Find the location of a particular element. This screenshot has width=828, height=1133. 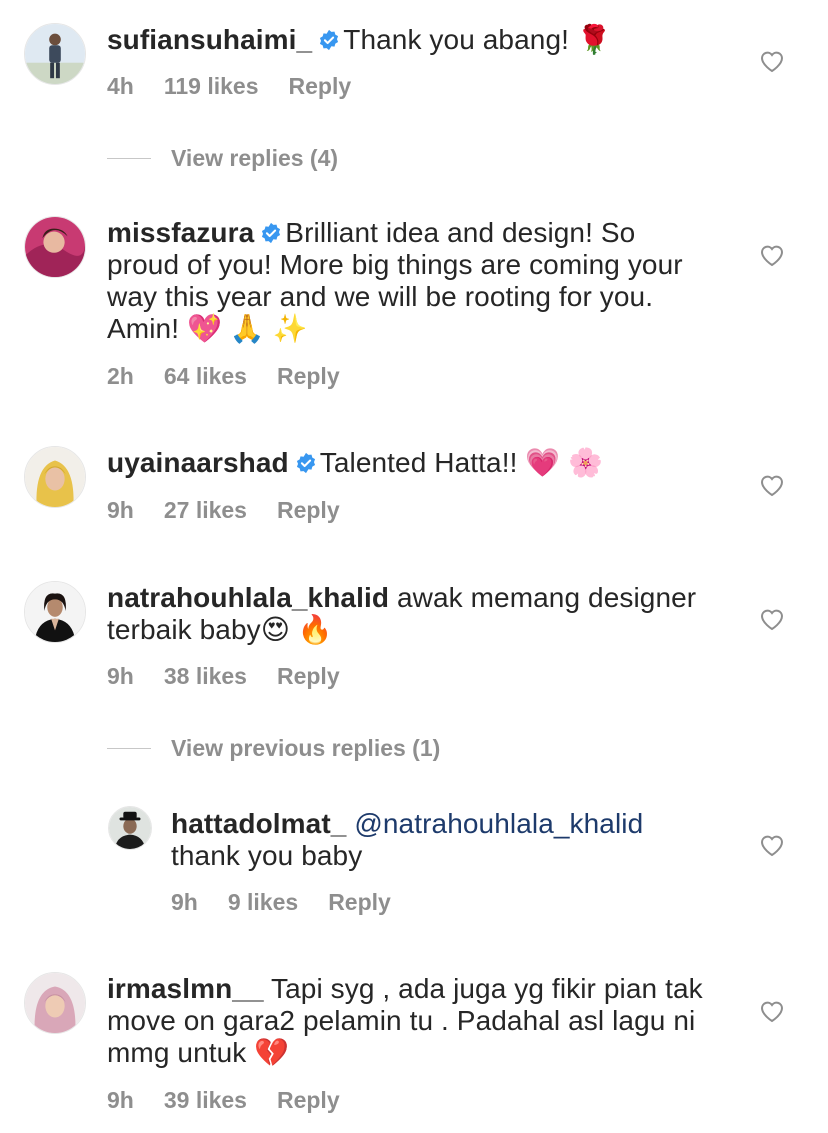

timestamp: 2h is located at coordinates (120, 376).